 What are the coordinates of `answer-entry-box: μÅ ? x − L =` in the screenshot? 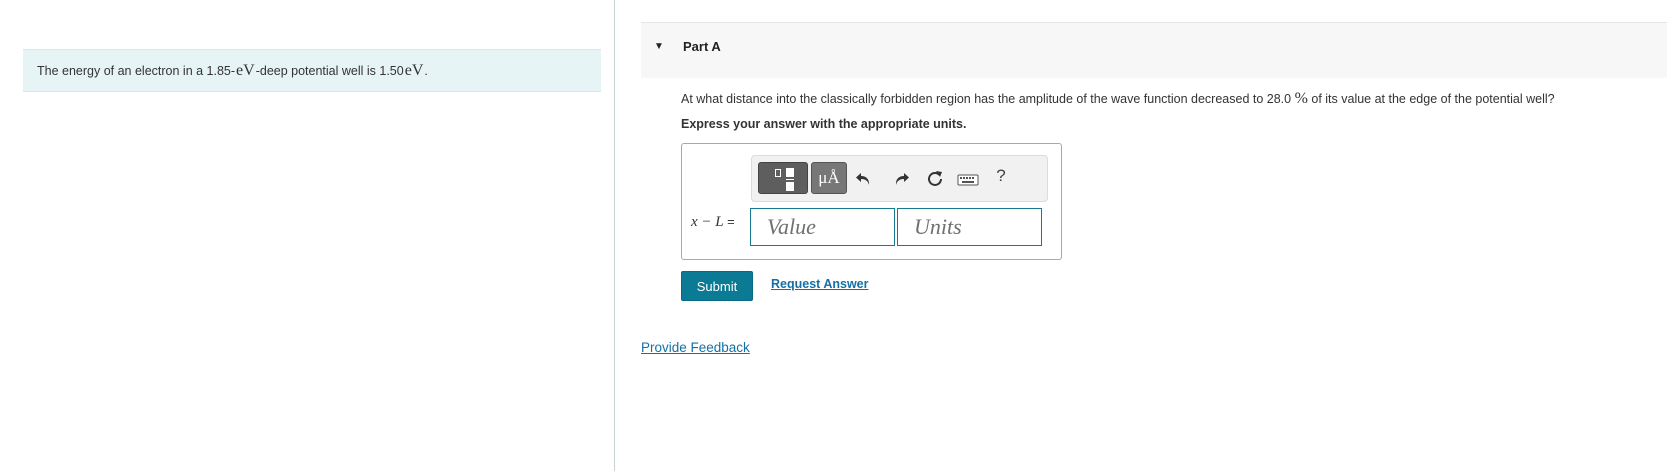 It's located at (871, 201).